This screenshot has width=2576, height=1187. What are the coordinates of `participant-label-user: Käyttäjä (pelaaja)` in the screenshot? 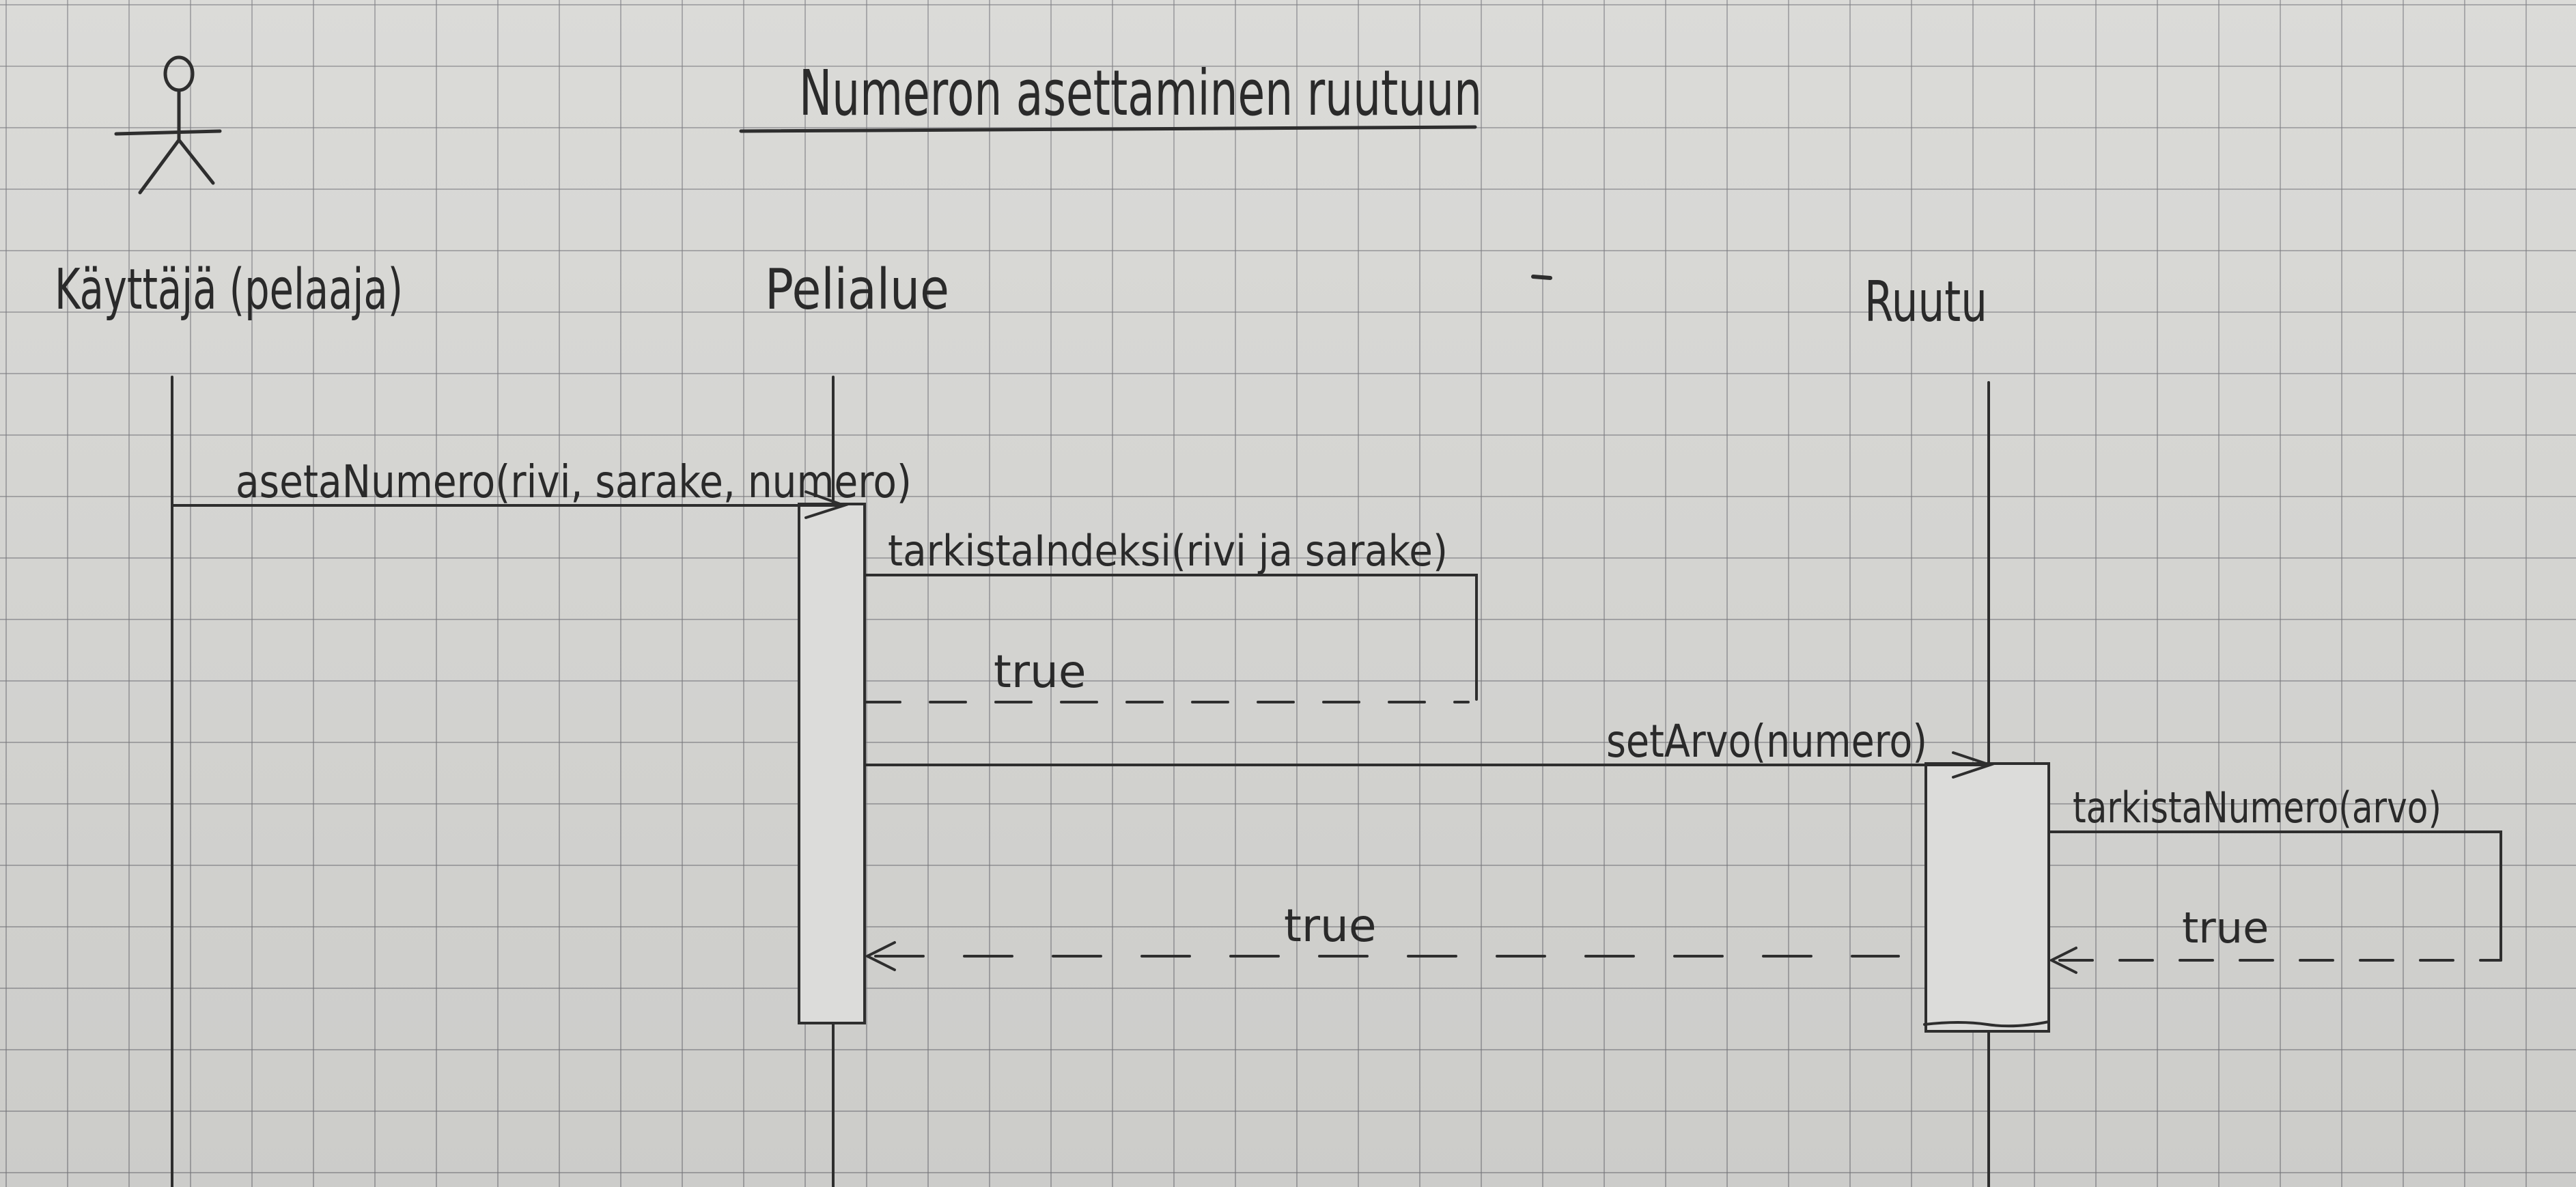 It's located at (229, 289).